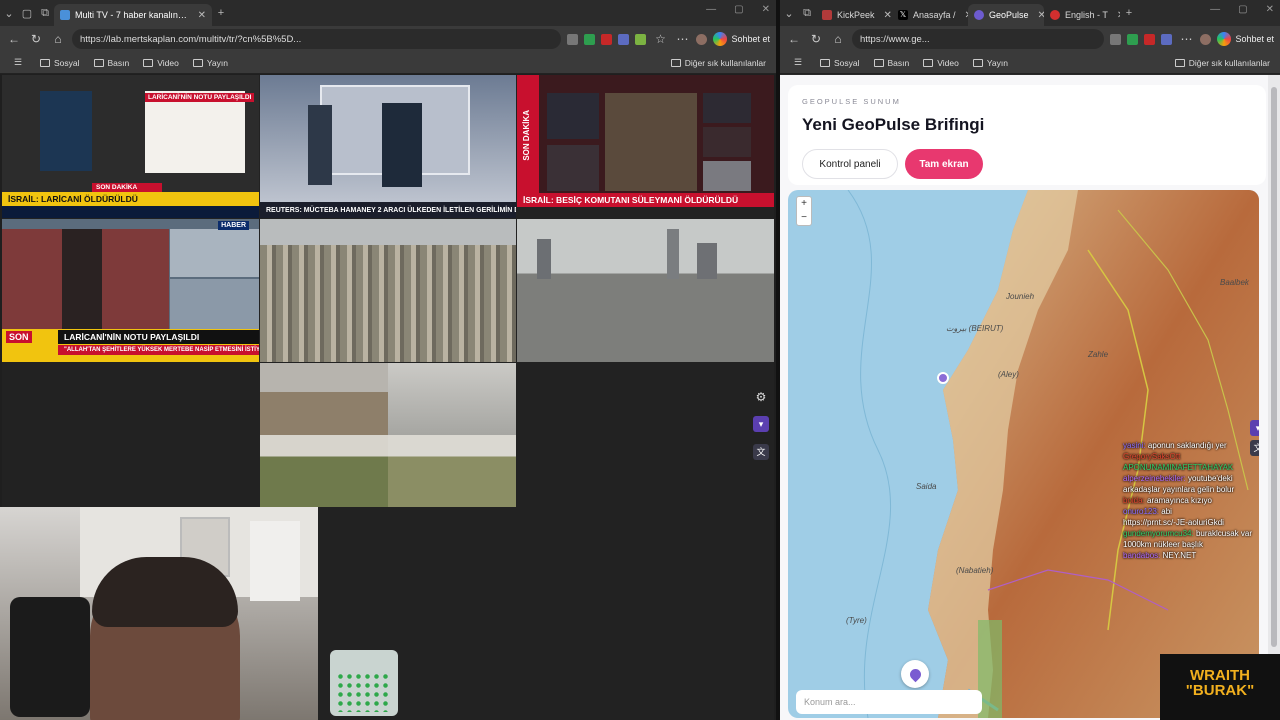 Image resolution: width=1280 pixels, height=720 pixels. Describe the element at coordinates (1006, 15) in the screenshot. I see `tab-geopulse: GeoPulse ✕` at that location.